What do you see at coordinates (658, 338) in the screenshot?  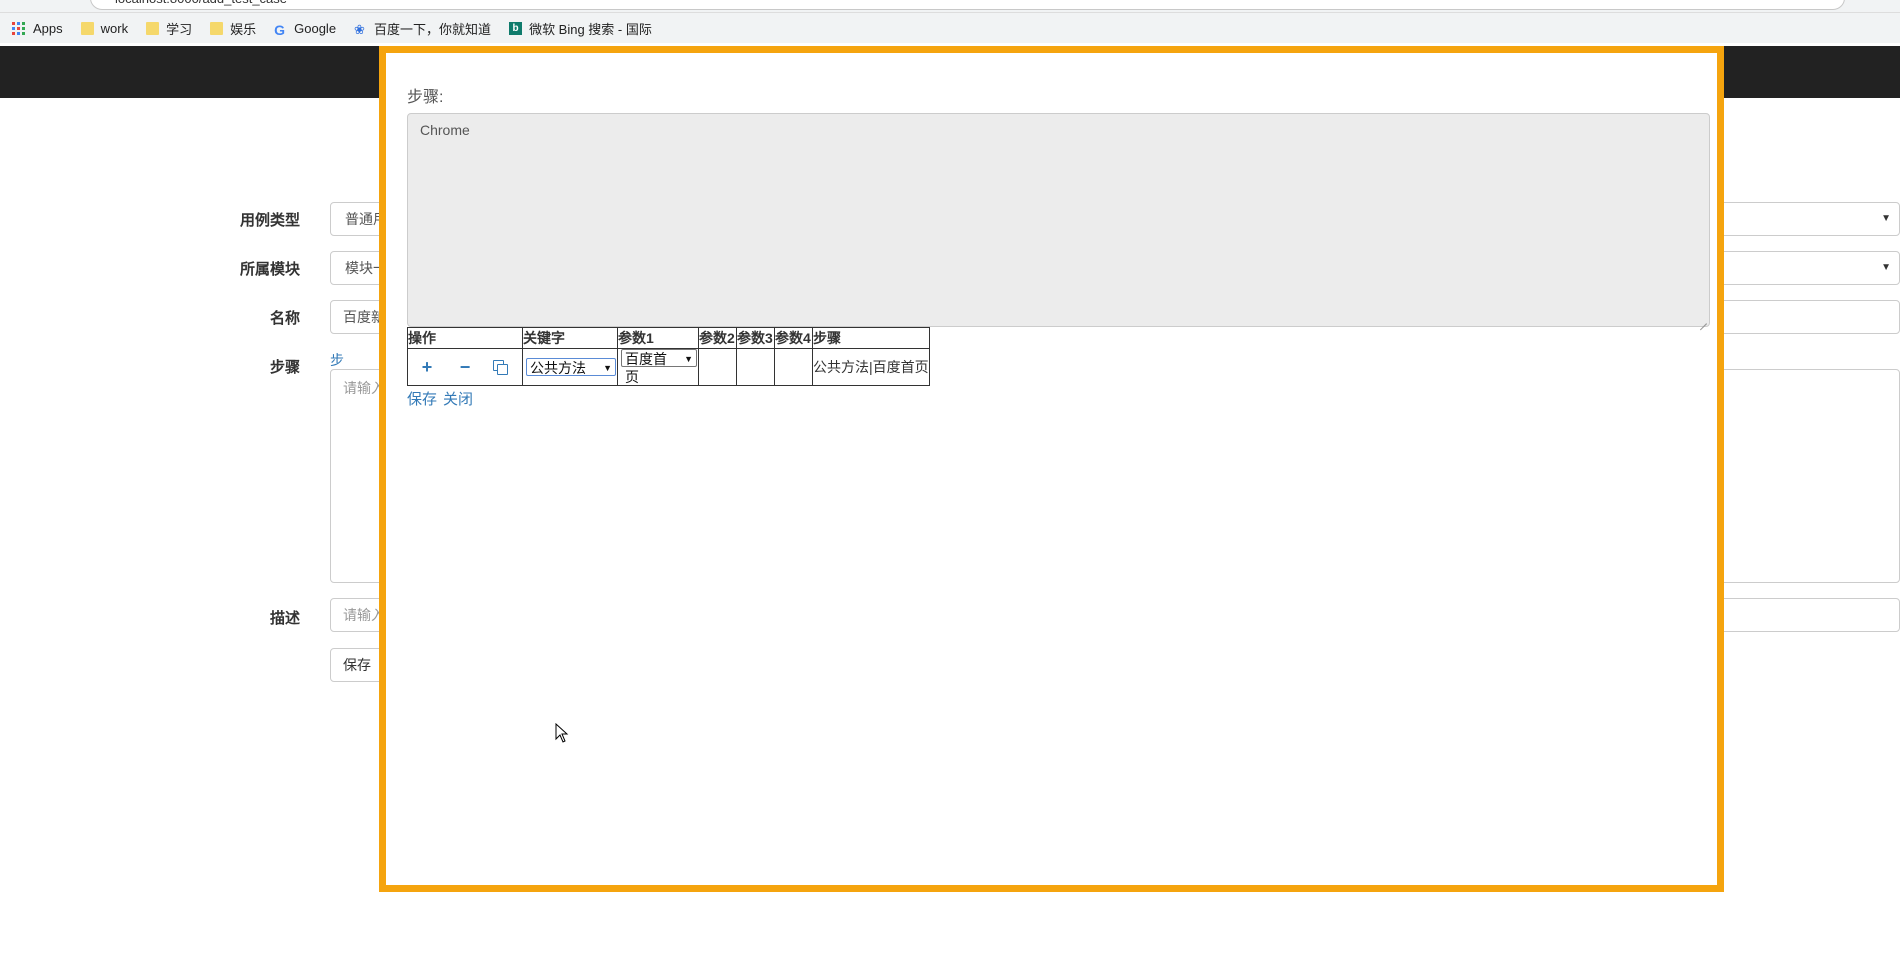 I see `header-param1: 参数1` at bounding box center [658, 338].